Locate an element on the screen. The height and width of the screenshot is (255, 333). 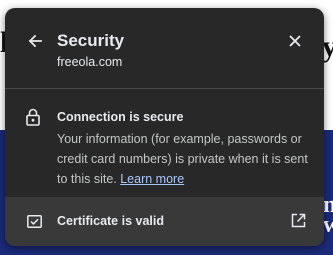
background-text-right-bottom: w is located at coordinates (328, 225).